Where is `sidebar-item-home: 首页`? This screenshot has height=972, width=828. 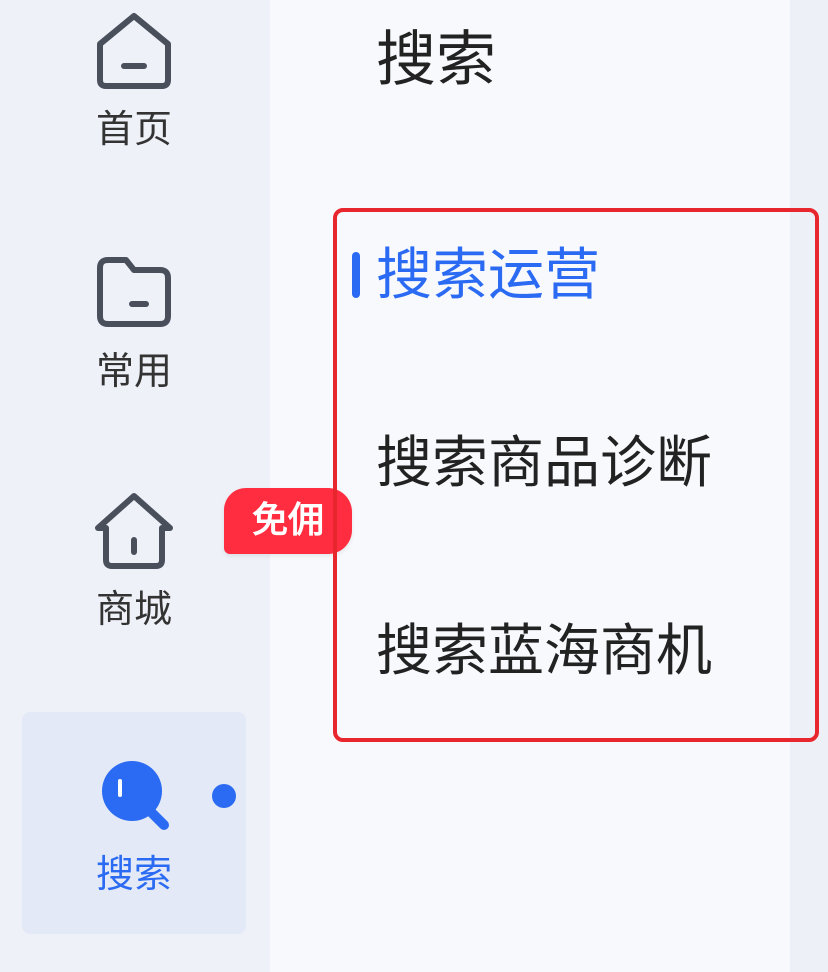
sidebar-item-home: 首页 is located at coordinates (134, 78).